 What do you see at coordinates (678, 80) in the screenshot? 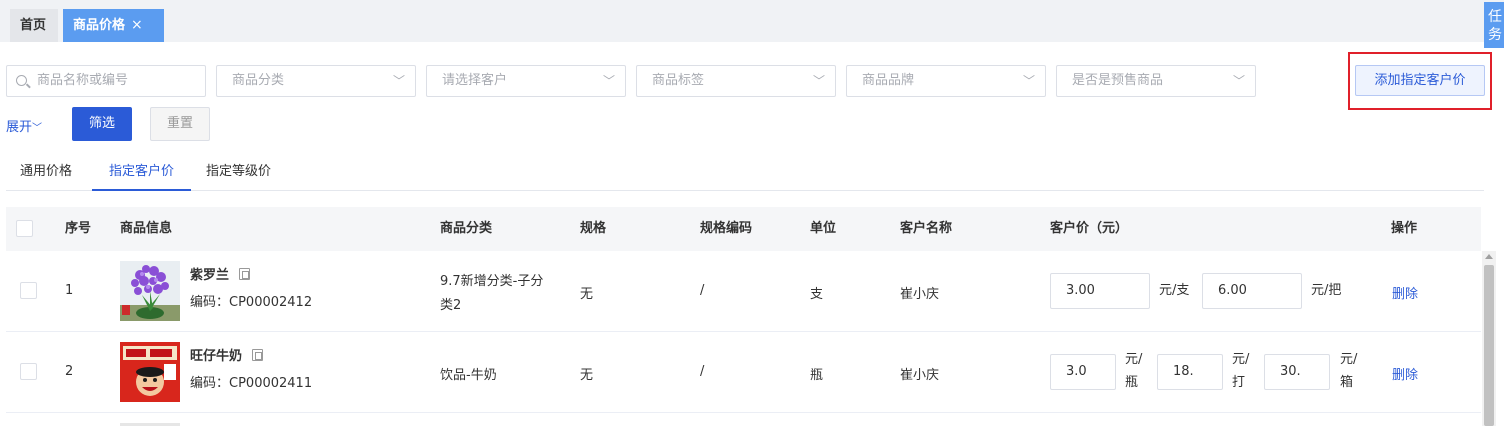
I see `tag-select-label: 商品标签` at bounding box center [678, 80].